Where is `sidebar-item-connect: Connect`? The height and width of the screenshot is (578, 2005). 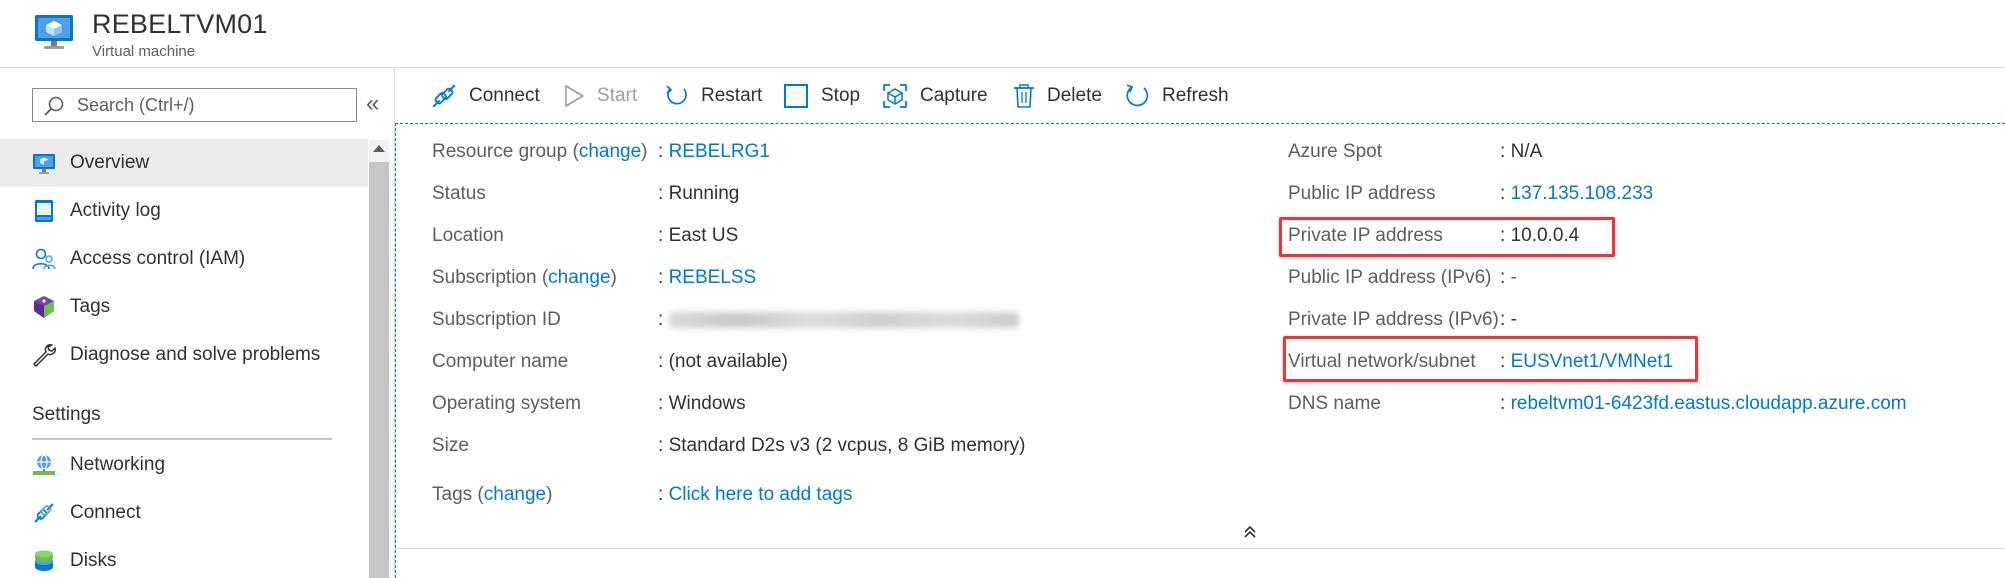
sidebar-item-connect: Connect is located at coordinates (184, 513).